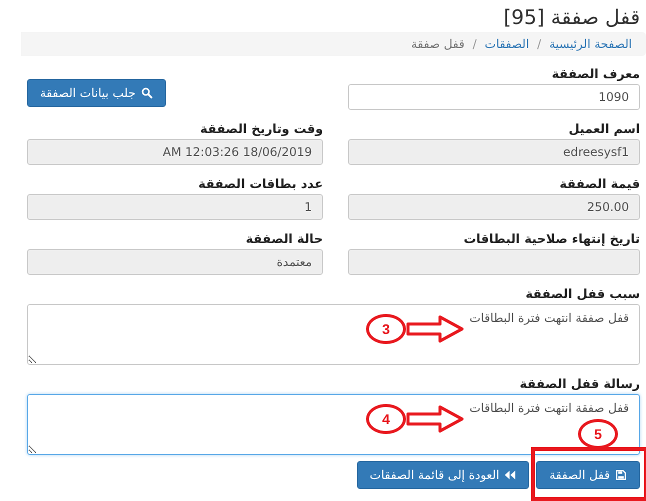  I want to click on breadcrumb-link: الصفحة الرئيسية, so click(590, 44).